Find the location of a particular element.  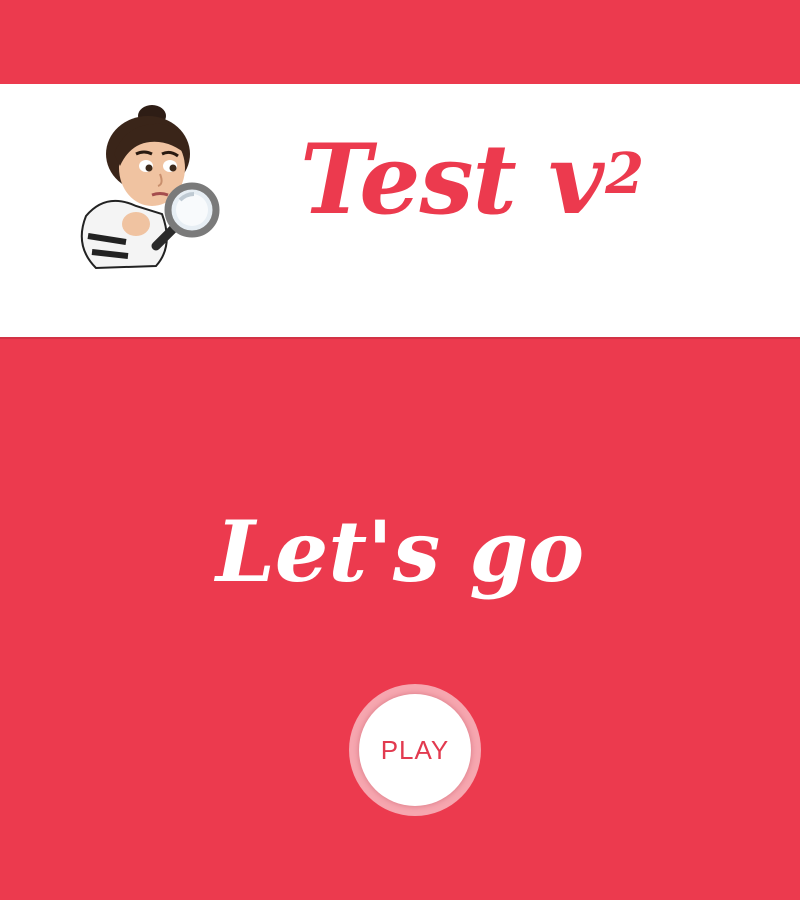

play-button-label: PLAY is located at coordinates (415, 749).